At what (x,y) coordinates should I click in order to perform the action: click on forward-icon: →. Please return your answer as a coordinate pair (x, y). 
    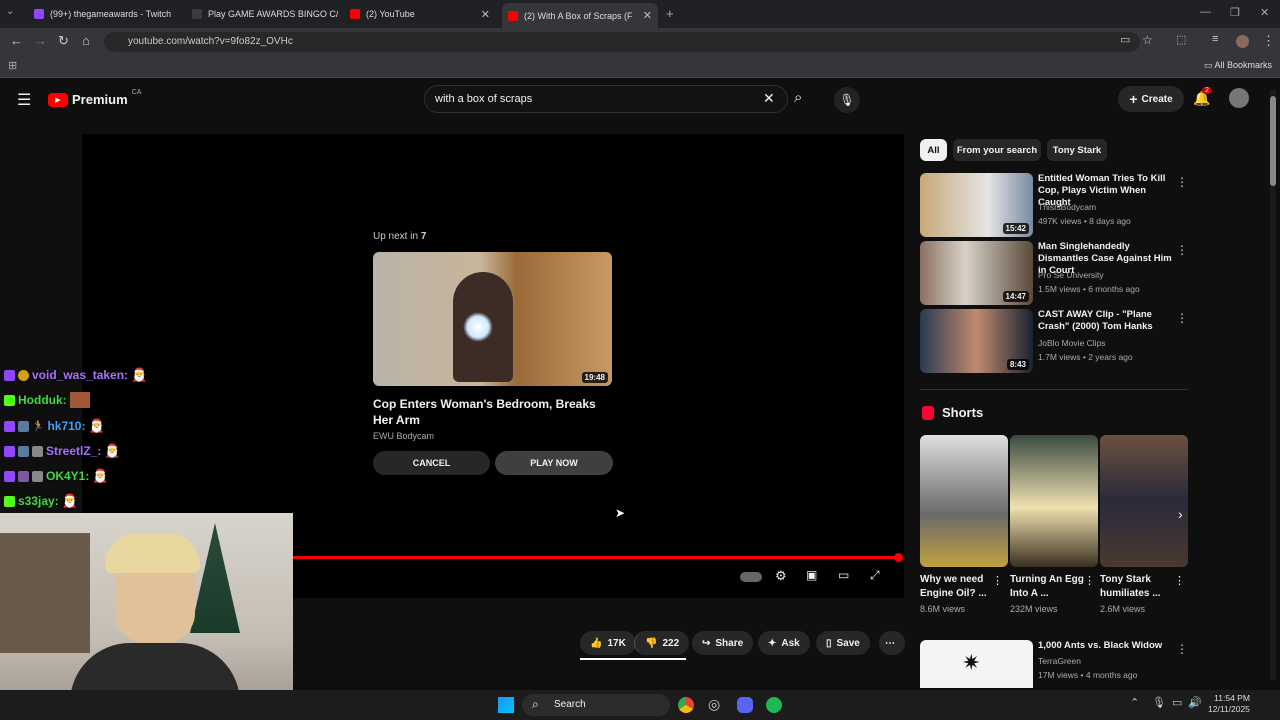
    Looking at the image, I should click on (40, 40).